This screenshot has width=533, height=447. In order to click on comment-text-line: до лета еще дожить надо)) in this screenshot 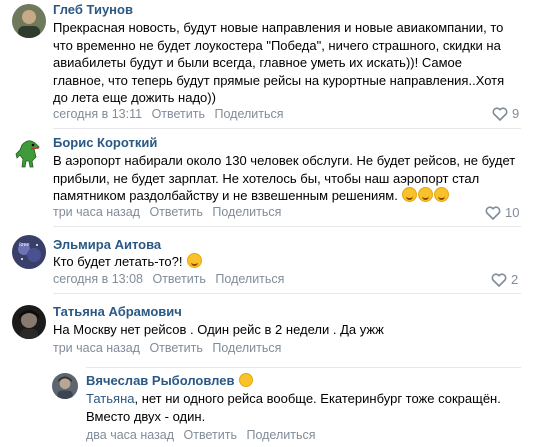, I will do `click(134, 97)`.